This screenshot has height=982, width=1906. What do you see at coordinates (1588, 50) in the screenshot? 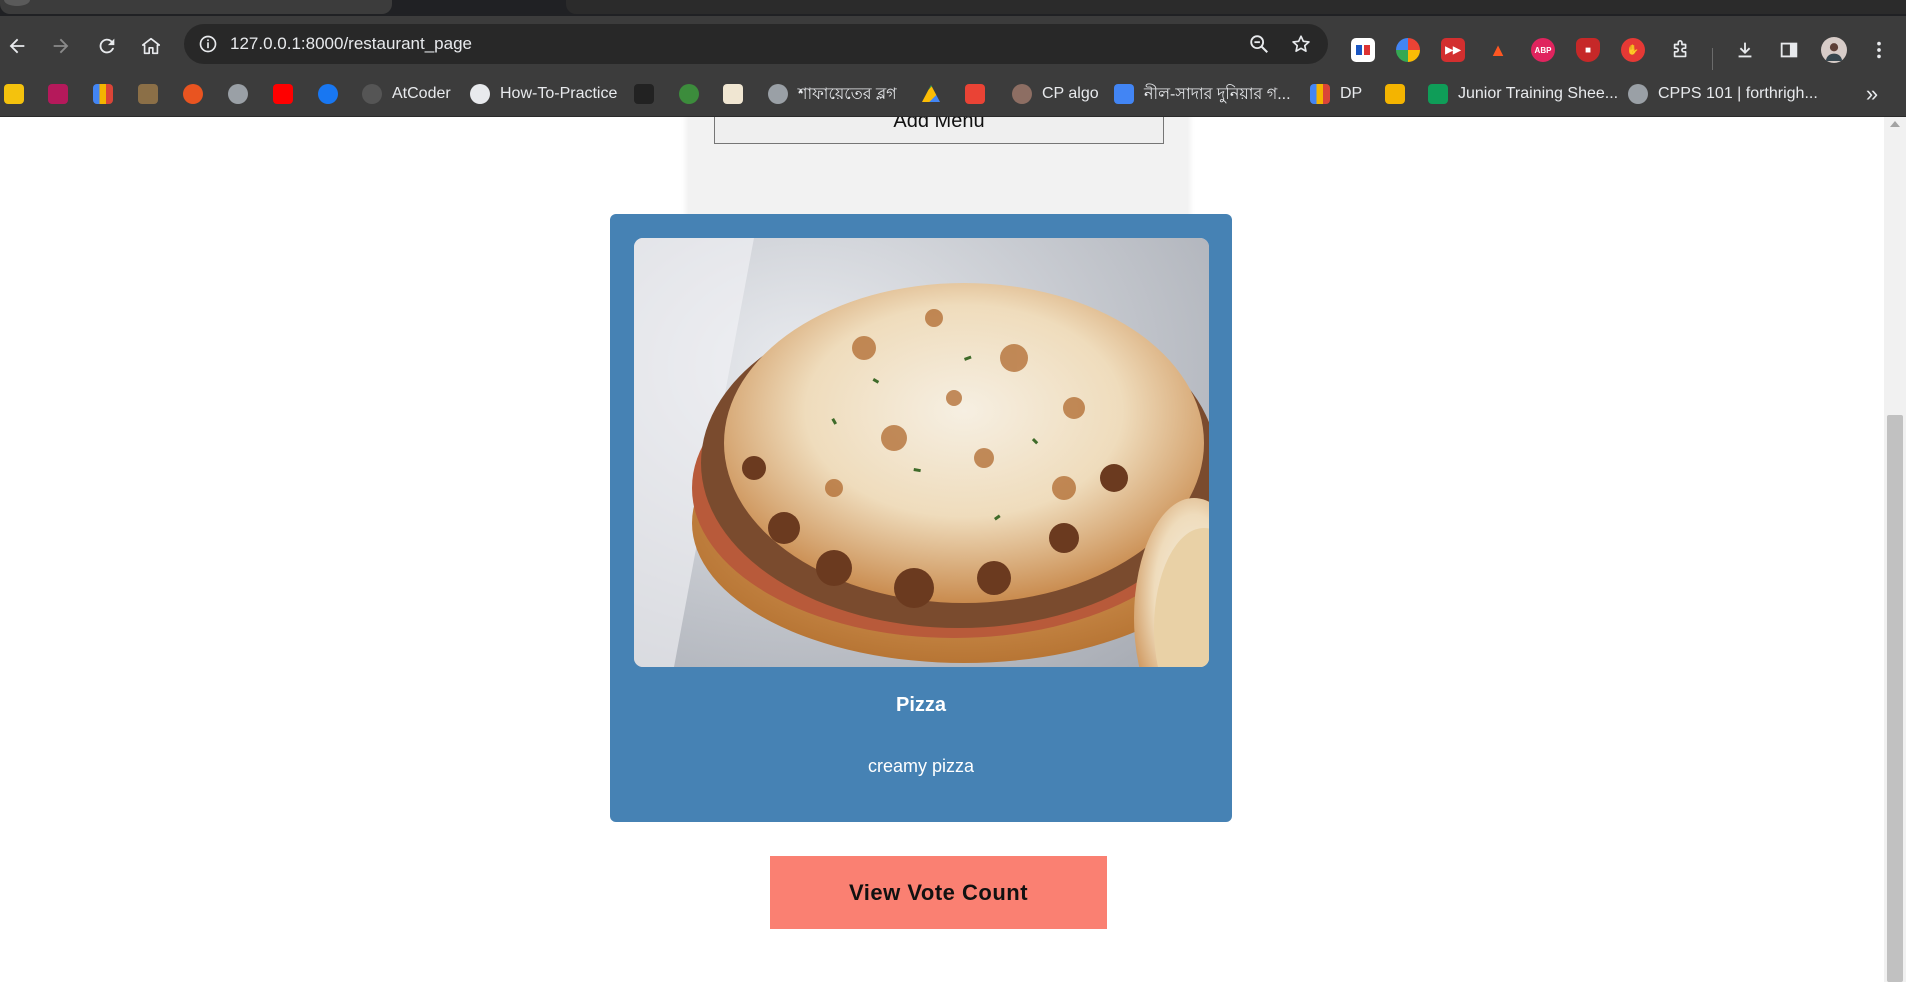
I see `shield-icon: ■` at bounding box center [1588, 50].